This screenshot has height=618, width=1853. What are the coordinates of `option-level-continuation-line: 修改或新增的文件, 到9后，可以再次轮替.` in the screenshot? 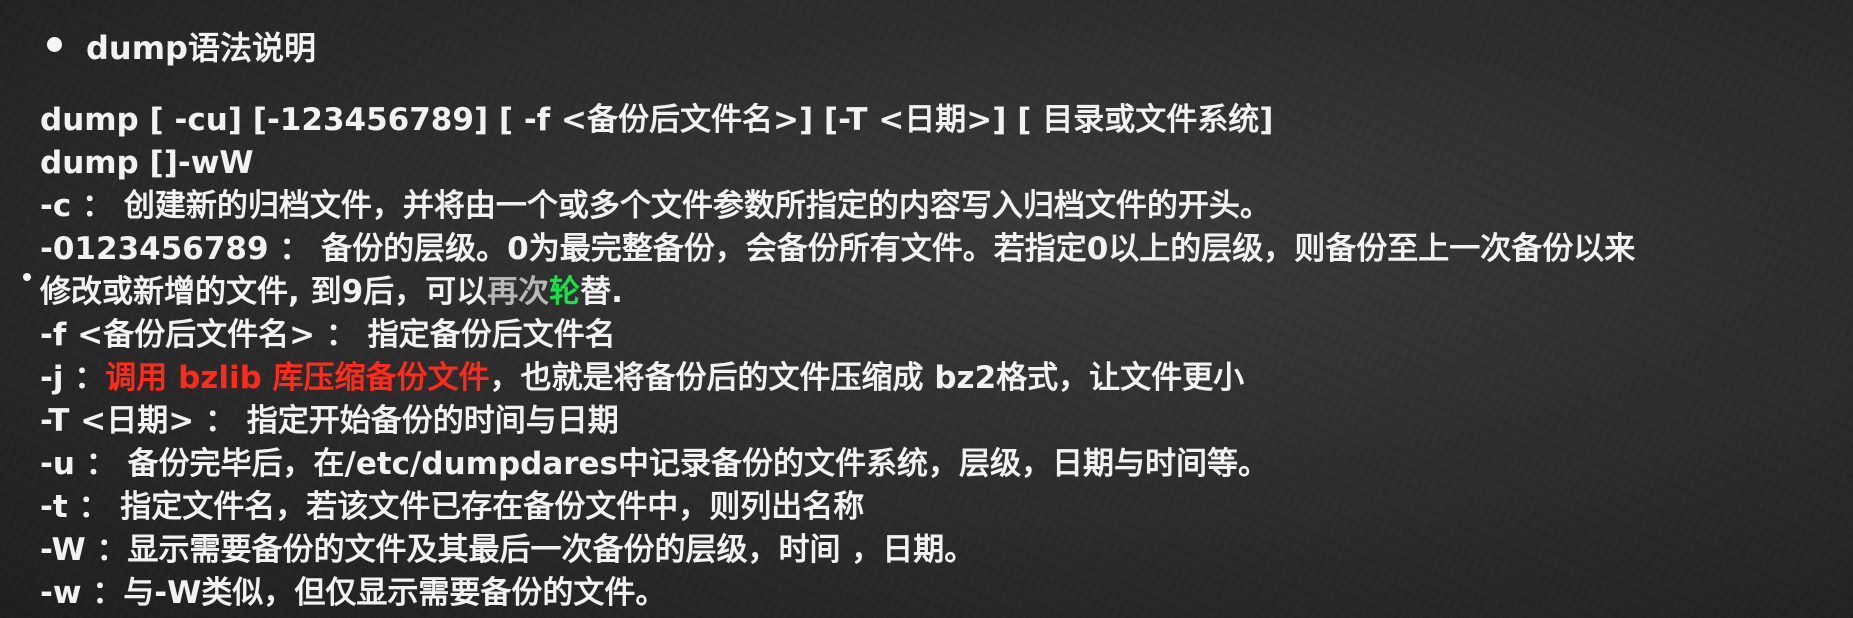 It's located at (941, 292).